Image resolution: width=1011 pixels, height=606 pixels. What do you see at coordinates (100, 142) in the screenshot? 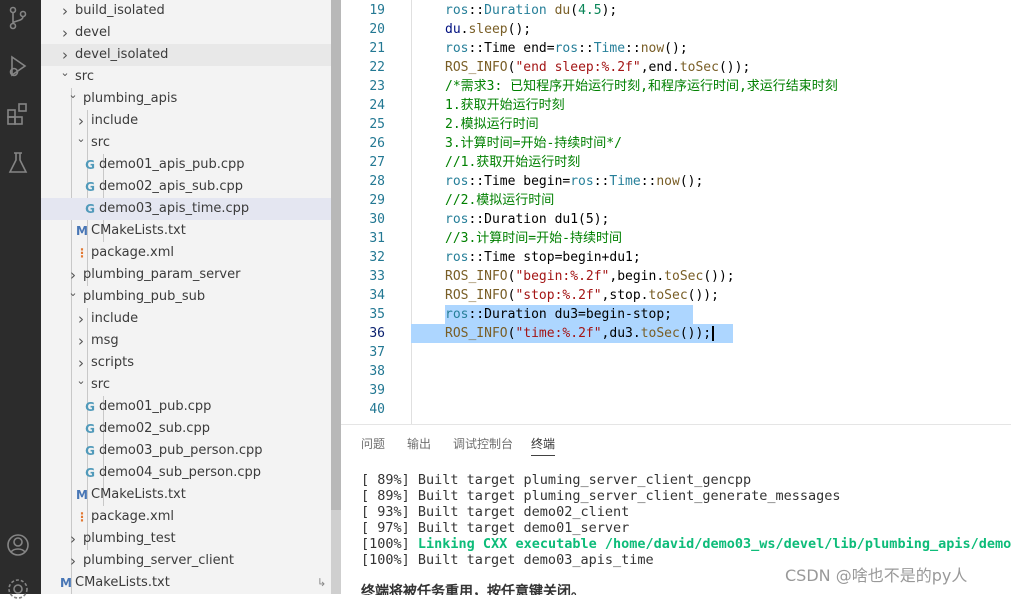
I see `explorer-item-label: src` at bounding box center [100, 142].